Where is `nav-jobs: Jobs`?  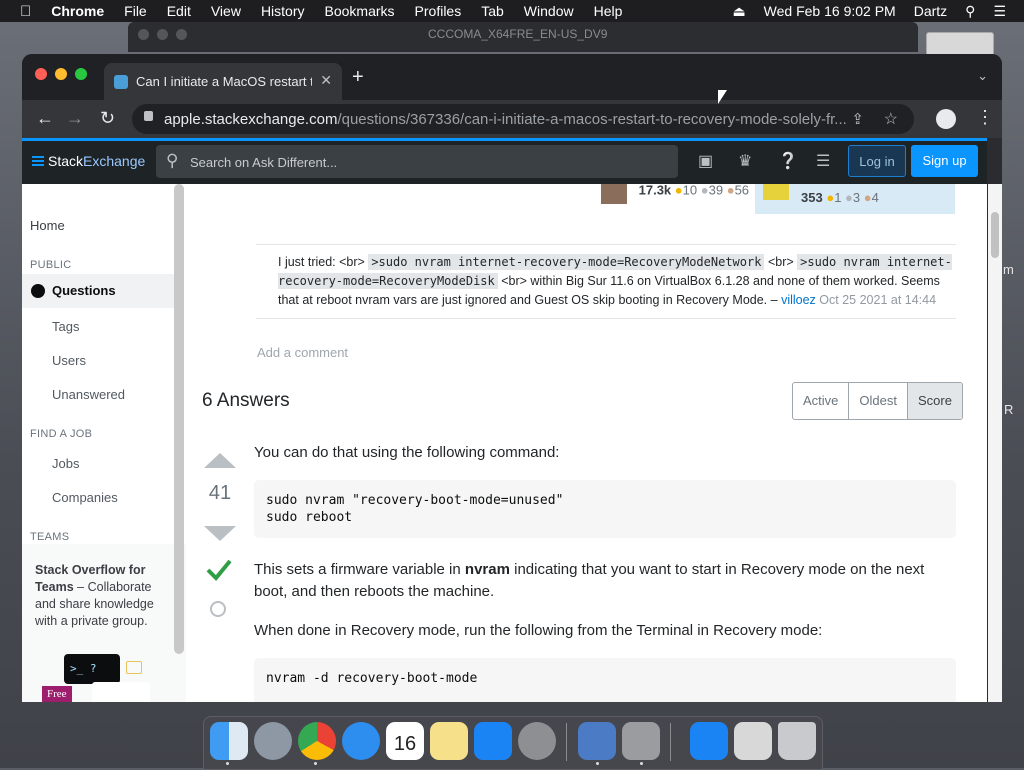 nav-jobs: Jobs is located at coordinates (65, 463).